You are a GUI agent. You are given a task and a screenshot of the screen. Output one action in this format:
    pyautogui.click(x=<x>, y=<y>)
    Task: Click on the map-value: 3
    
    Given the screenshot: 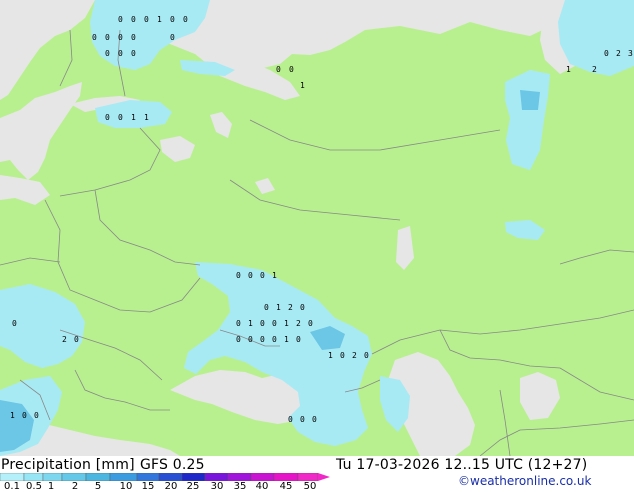 What is the action you would take?
    pyautogui.click(x=630, y=53)
    